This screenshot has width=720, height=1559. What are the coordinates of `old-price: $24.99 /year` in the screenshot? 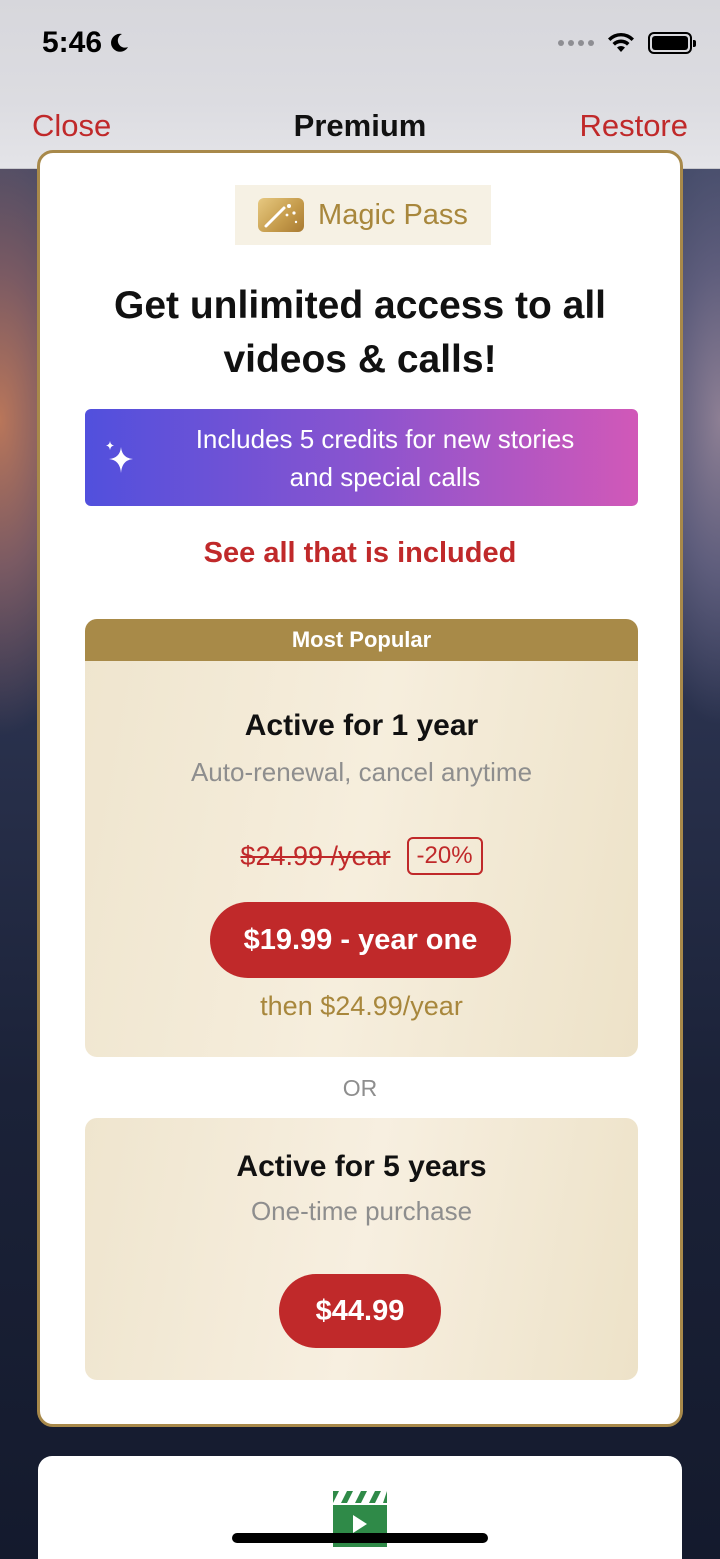 It's located at (315, 855).